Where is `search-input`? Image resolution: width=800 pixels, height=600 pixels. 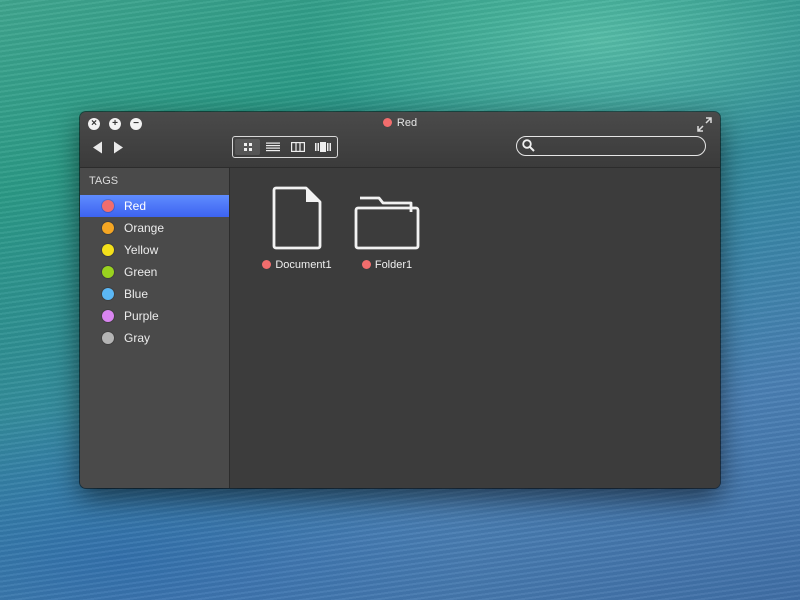
search-input is located at coordinates (623, 146).